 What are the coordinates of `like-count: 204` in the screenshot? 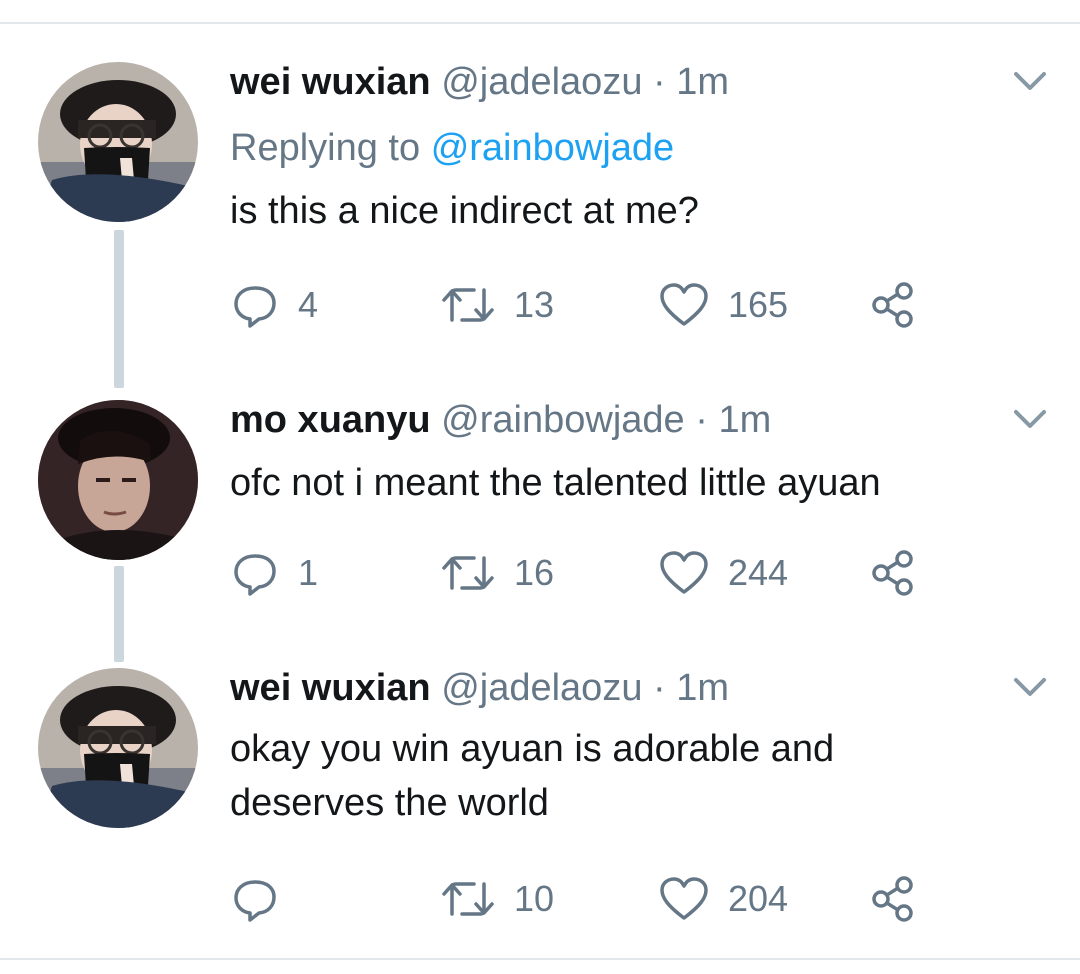 It's located at (758, 898).